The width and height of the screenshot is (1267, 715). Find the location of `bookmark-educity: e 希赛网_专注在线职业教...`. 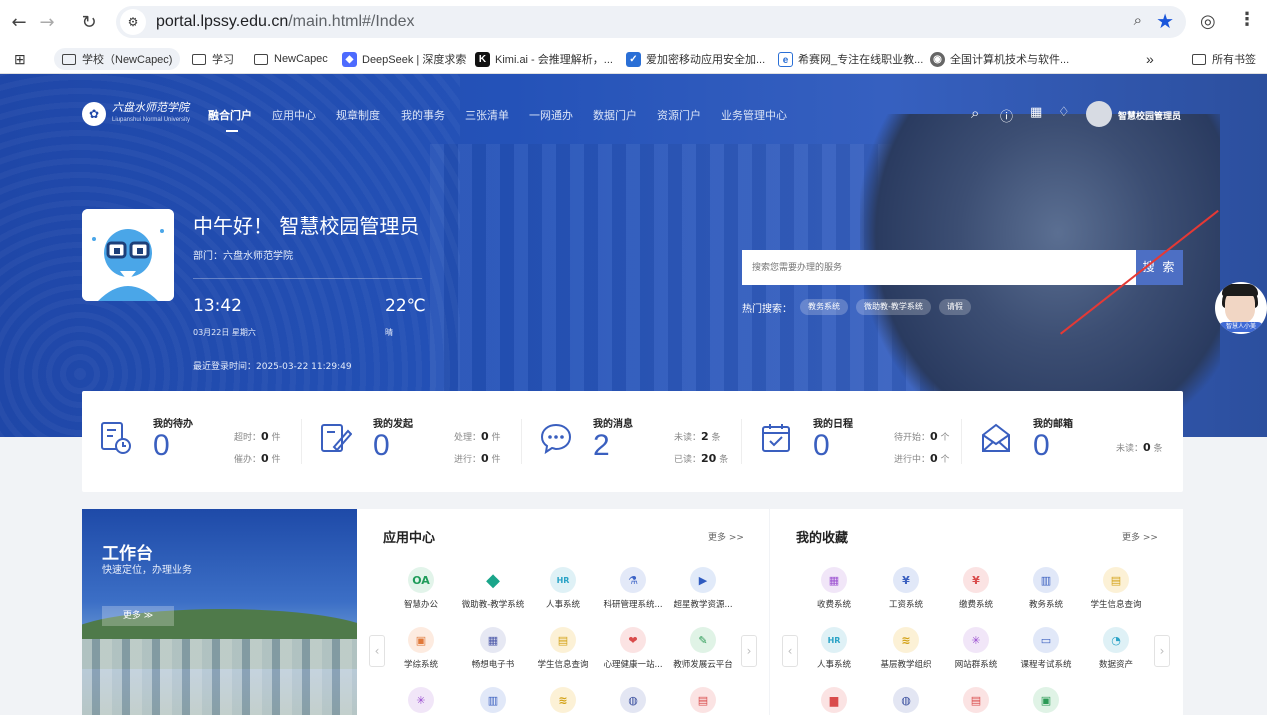

bookmark-educity: e 希赛网_专注在线职业教... is located at coordinates (850, 59).